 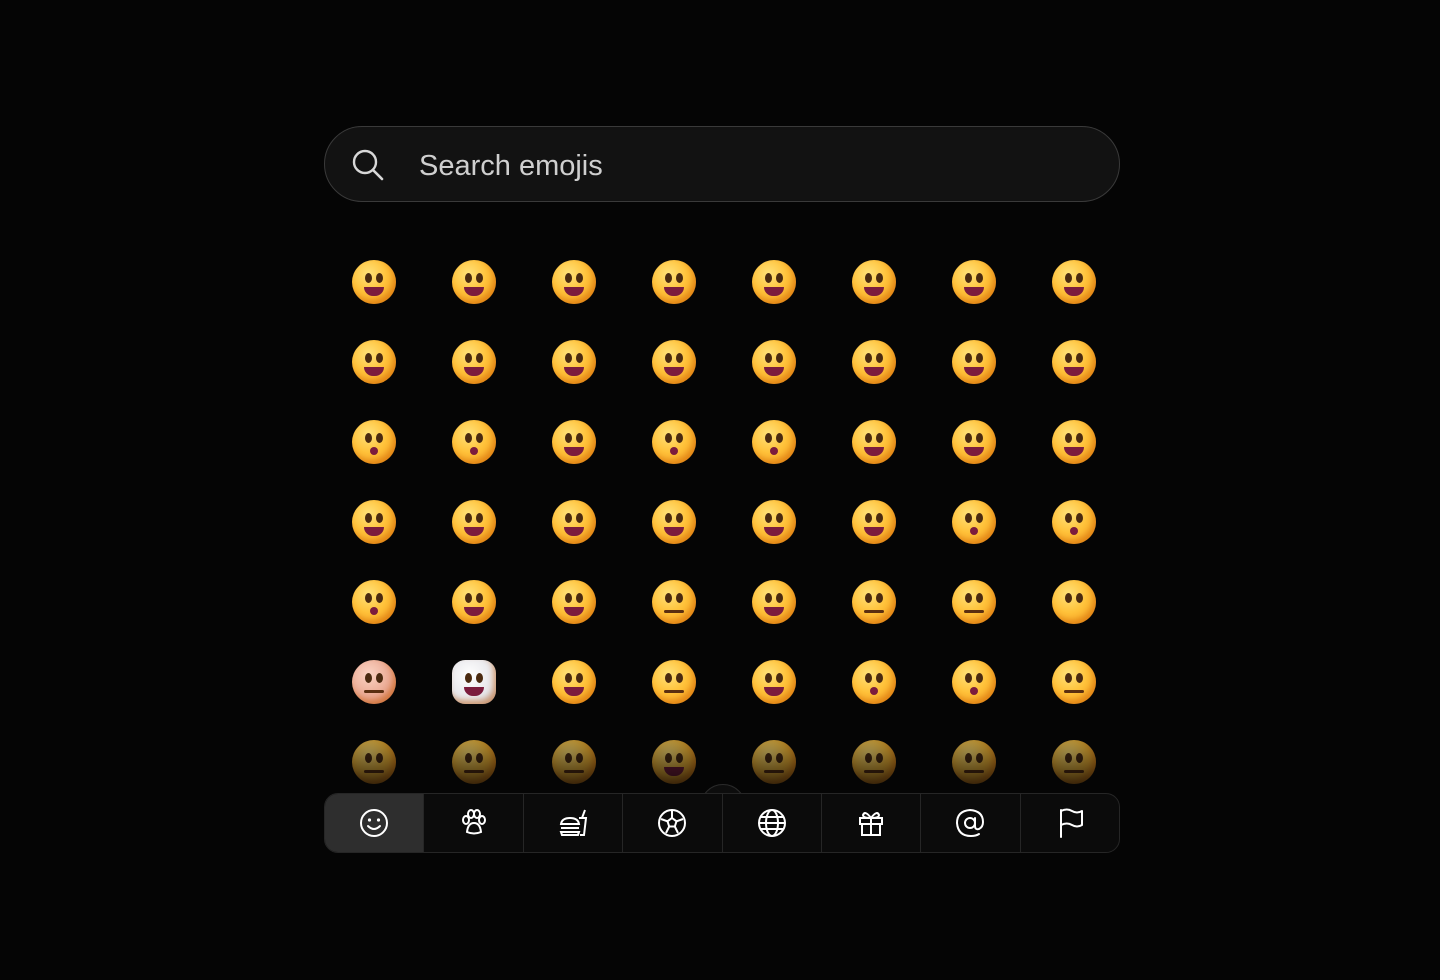 What do you see at coordinates (674, 762) in the screenshot?
I see `drooling-face-icon` at bounding box center [674, 762].